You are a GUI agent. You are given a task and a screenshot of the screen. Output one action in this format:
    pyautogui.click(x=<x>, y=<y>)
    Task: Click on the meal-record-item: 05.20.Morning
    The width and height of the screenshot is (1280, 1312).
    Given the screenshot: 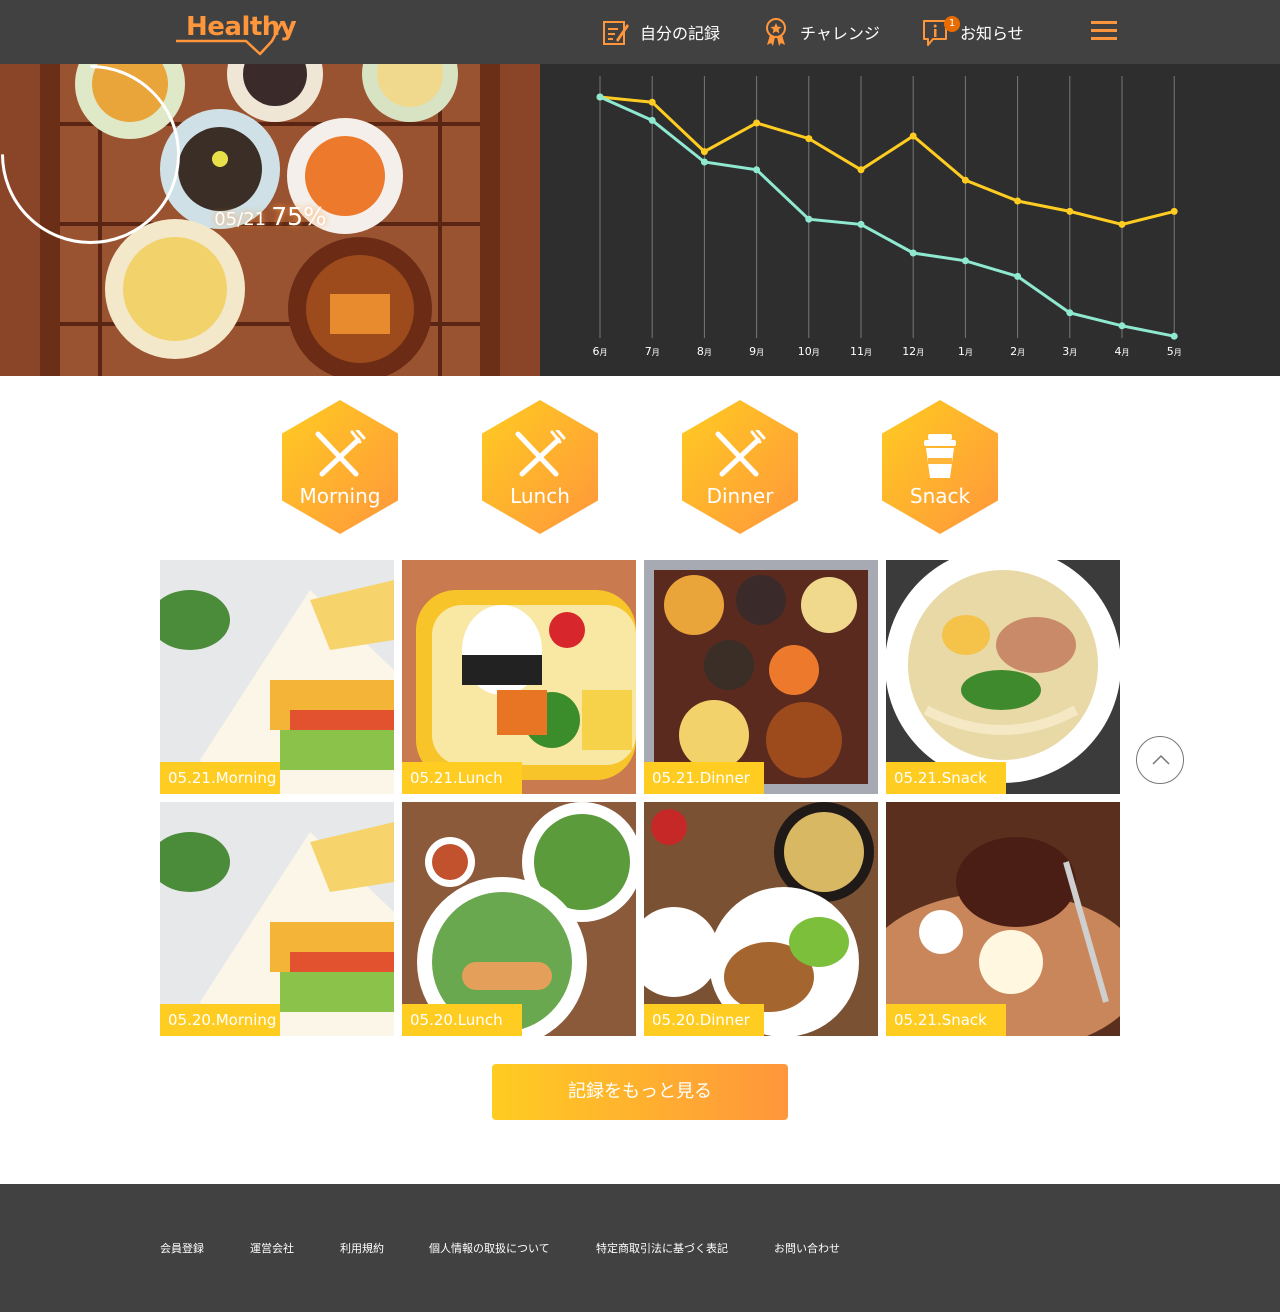 What is the action you would take?
    pyautogui.click(x=277, y=919)
    